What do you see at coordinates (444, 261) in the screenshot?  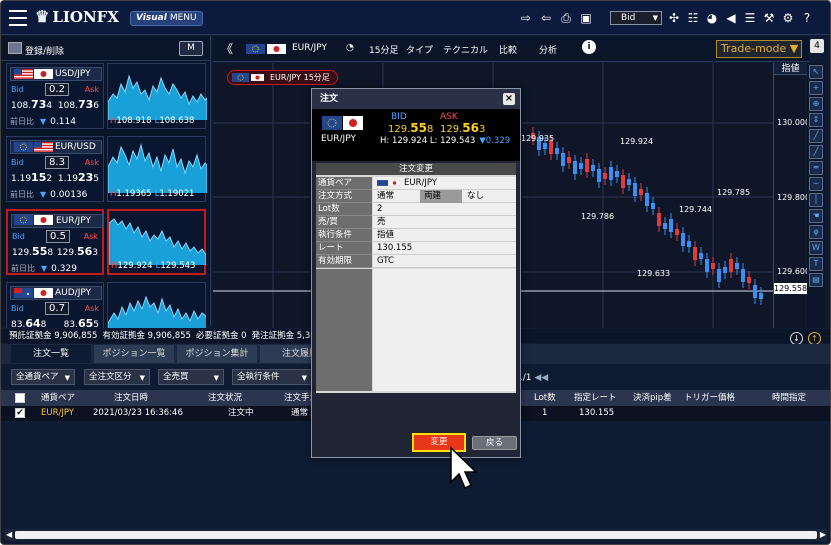 I see `expiry-value: GTC` at bounding box center [444, 261].